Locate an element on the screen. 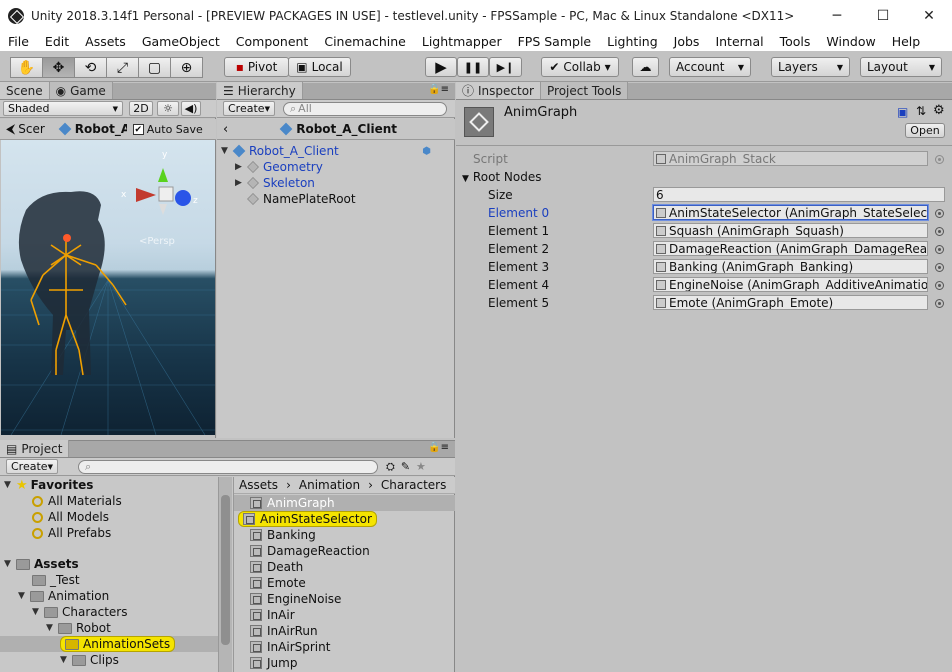 This screenshot has height=672, width=952. root-nodes-foldout: ▼ Root Nodes is located at coordinates (502, 177).